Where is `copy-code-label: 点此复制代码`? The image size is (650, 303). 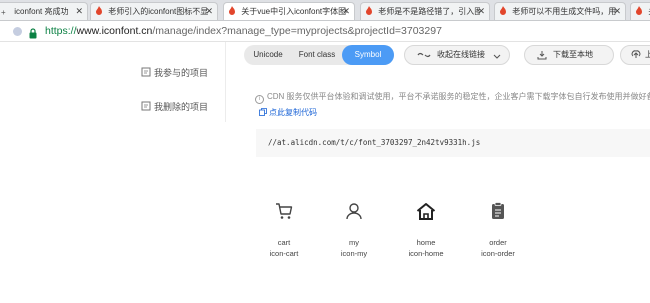
copy-code-label: 点此复制代码 is located at coordinates (293, 112).